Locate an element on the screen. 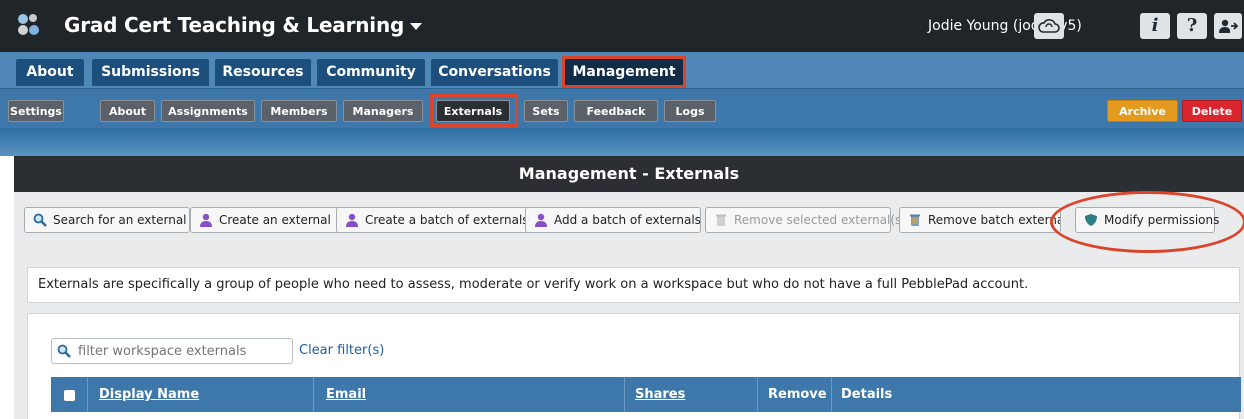 The height and width of the screenshot is (419, 1244). search-external-button: Search for an external is located at coordinates (107, 220).